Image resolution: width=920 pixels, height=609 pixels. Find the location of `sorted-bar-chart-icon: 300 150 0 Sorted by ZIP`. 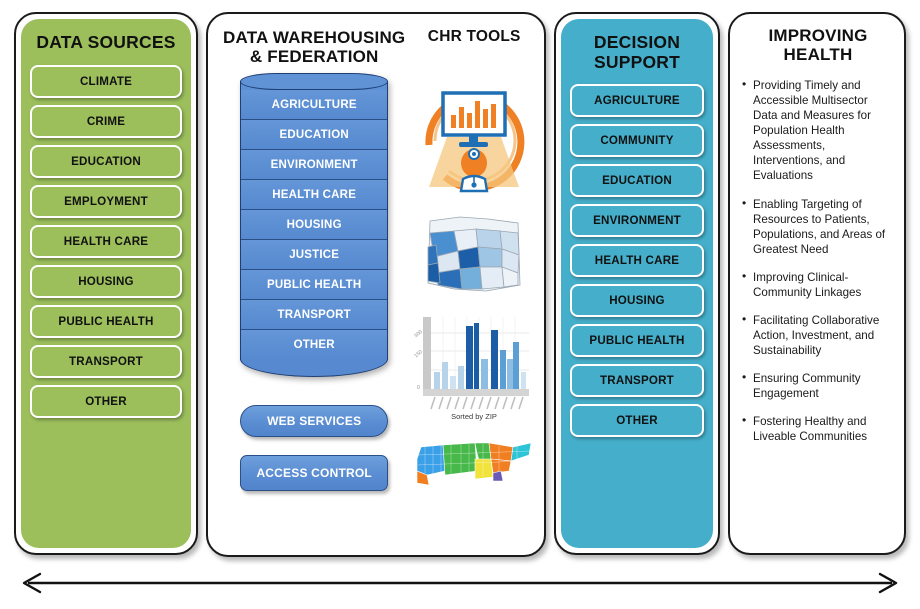

sorted-bar-chart-icon: 300 150 0 Sorted by ZIP is located at coordinates (472, 368).